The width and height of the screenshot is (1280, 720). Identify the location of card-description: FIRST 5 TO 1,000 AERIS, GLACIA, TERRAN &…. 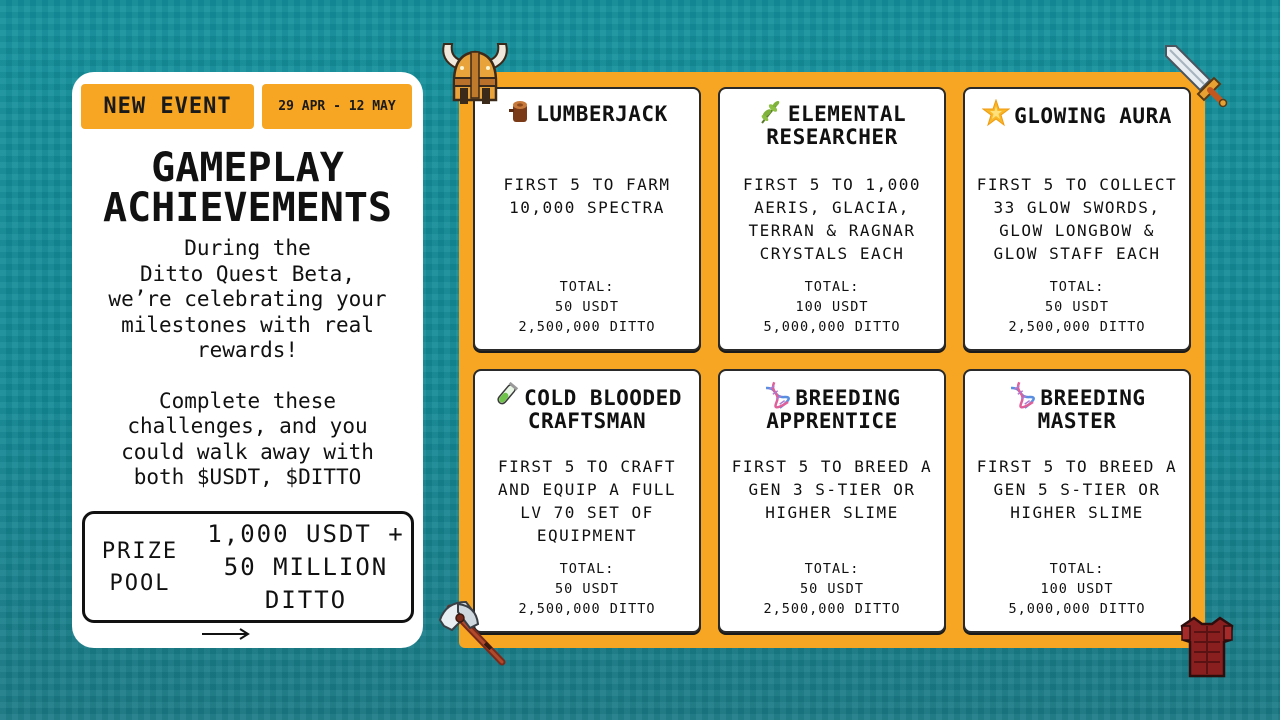
(832, 219).